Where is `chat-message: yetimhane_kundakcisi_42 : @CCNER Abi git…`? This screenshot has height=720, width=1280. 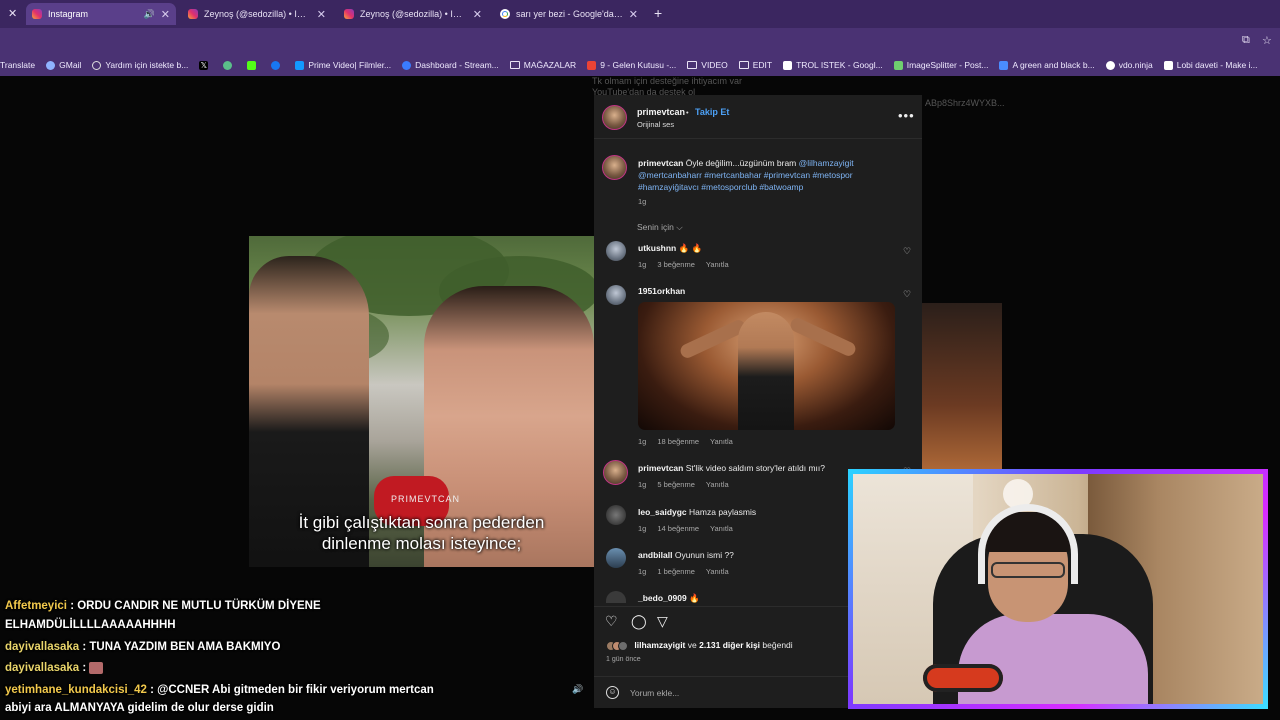 chat-message: yetimhane_kundakcisi_42 : @CCNER Abi git… is located at coordinates (219, 690).